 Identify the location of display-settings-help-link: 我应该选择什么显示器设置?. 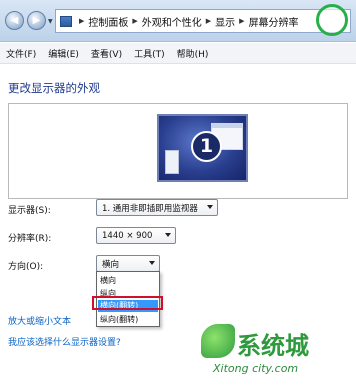
(64, 341).